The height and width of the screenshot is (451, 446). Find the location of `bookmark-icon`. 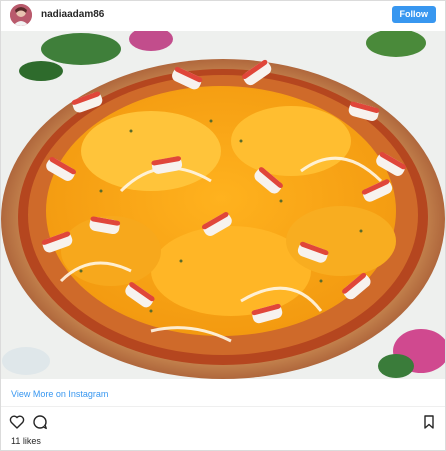

bookmark-icon is located at coordinates (429, 422).